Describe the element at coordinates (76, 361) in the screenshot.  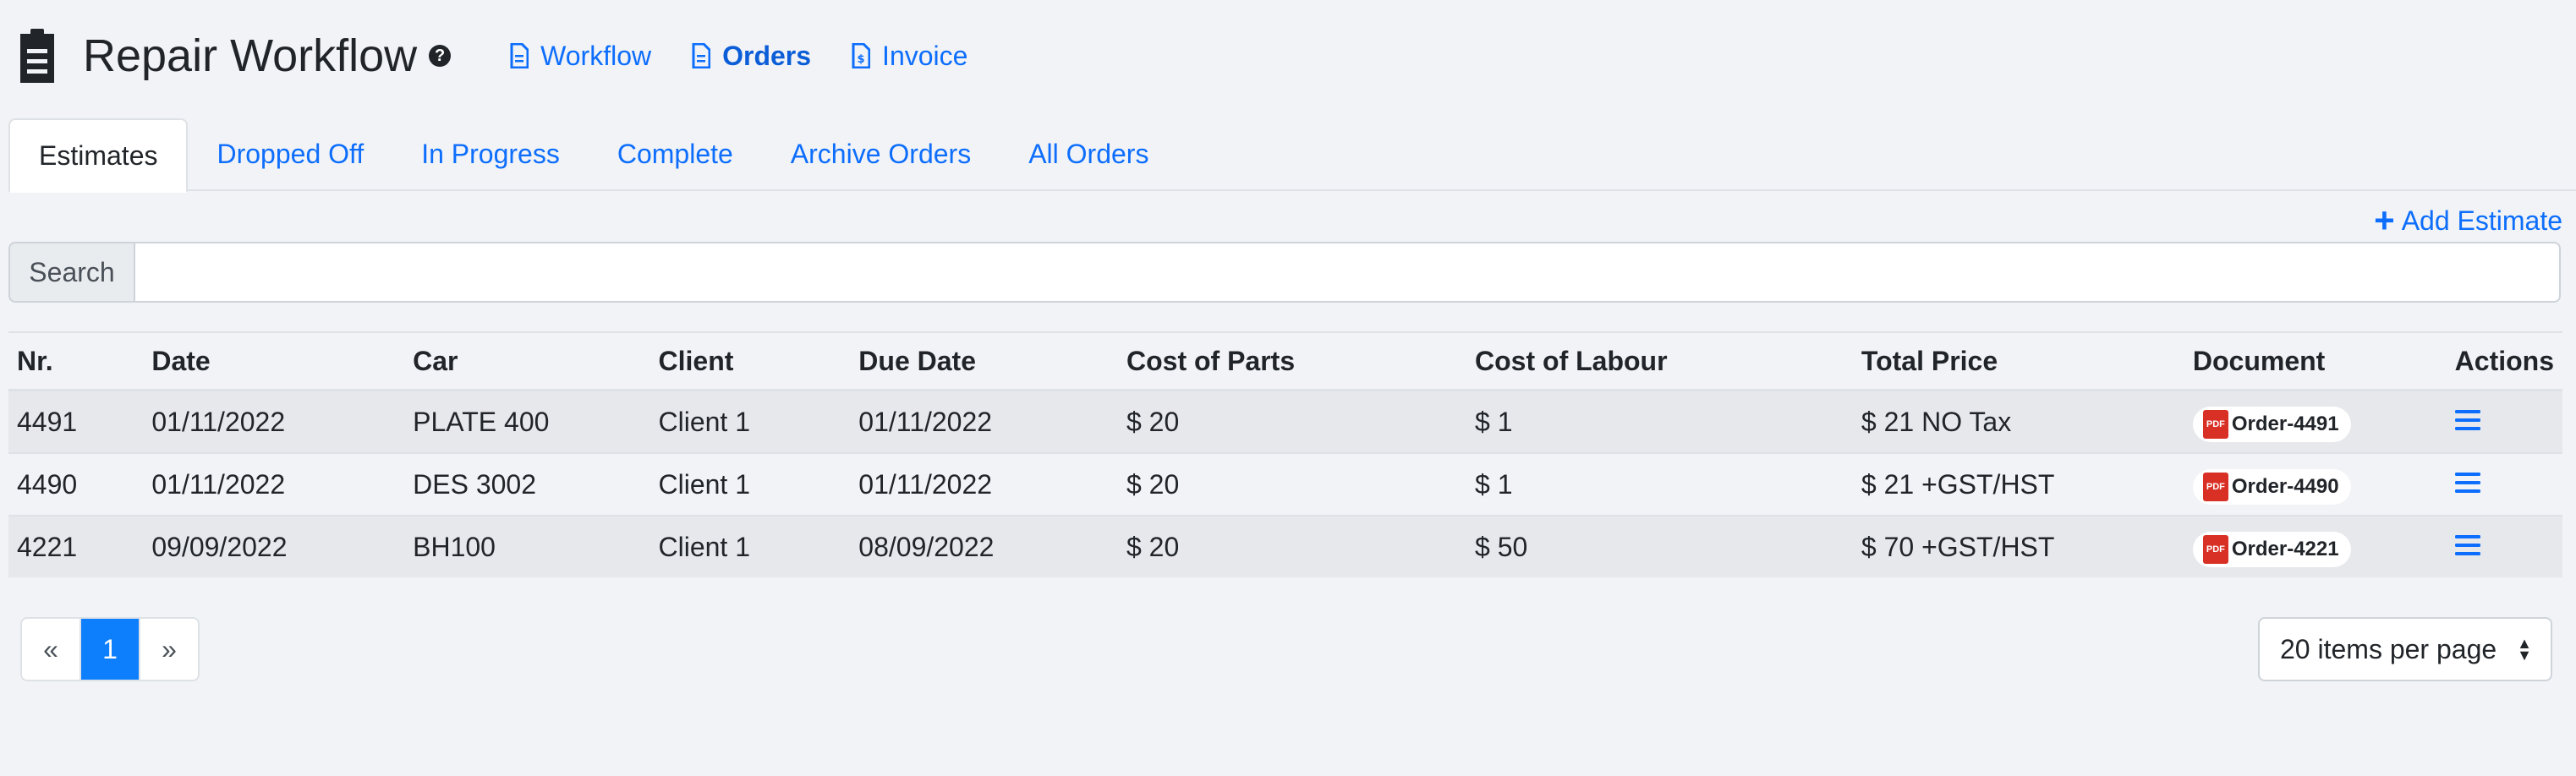
I see `col-header-nr: Nr.` at that location.